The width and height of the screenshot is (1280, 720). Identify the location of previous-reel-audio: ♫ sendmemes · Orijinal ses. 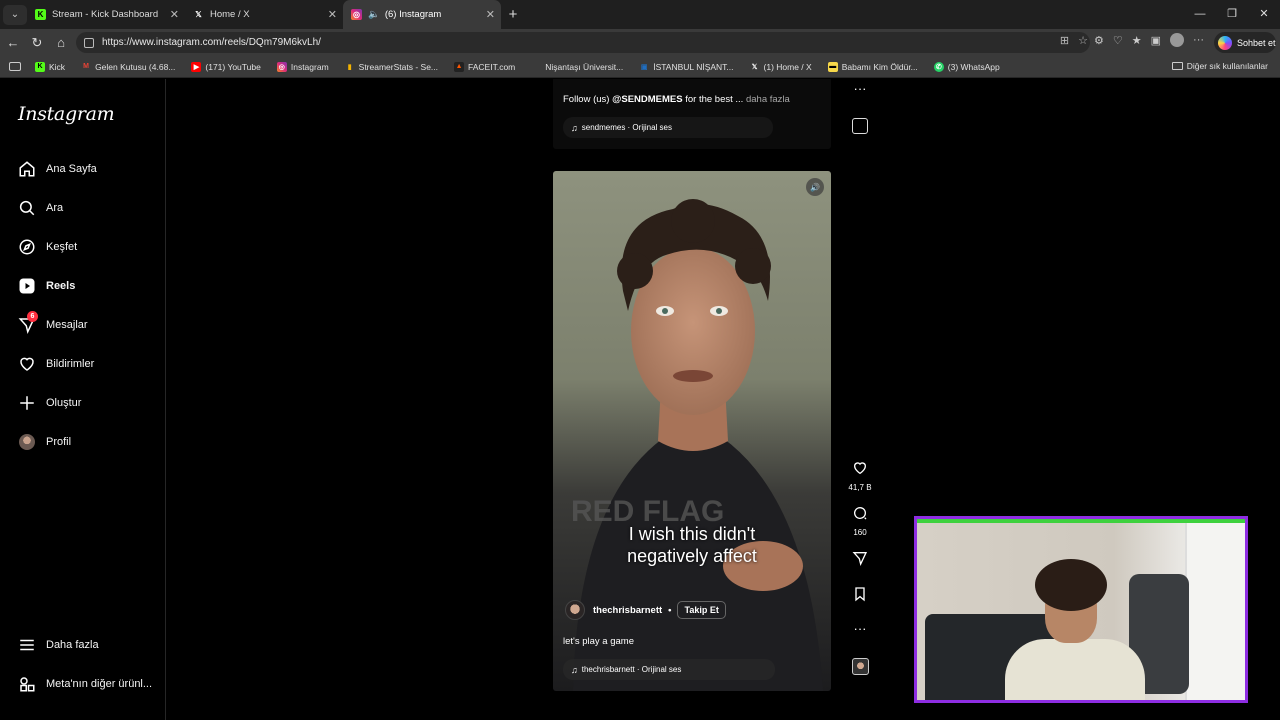
(668, 127).